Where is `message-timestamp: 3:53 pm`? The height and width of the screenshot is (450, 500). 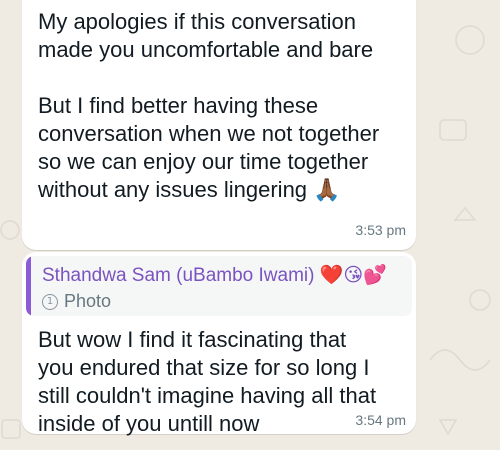 message-timestamp: 3:53 pm is located at coordinates (380, 230).